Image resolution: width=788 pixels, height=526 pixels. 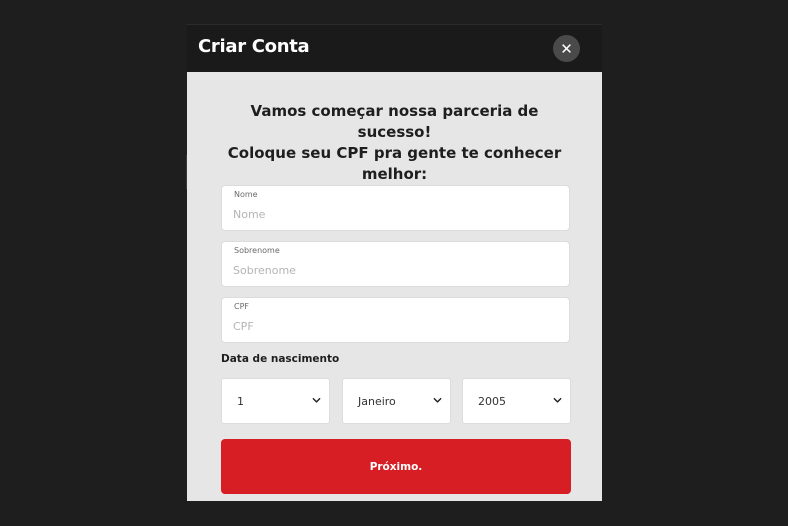 I want to click on first-name-input, so click(x=393, y=214).